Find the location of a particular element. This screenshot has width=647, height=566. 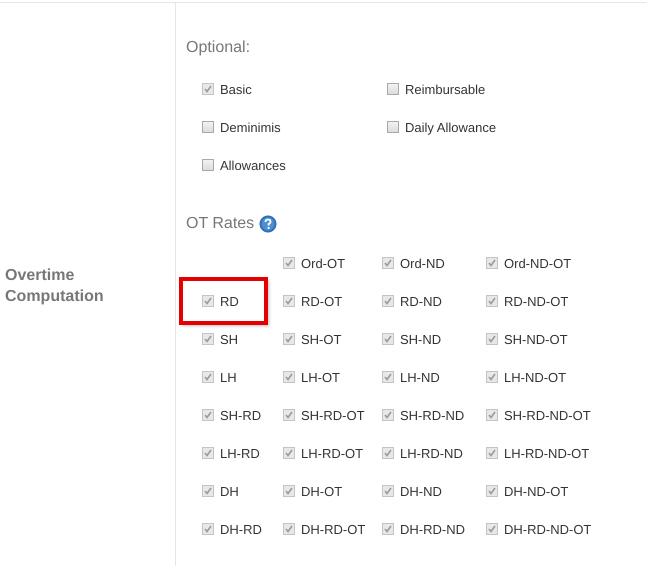

checkbox-label: RD-OT is located at coordinates (321, 301).